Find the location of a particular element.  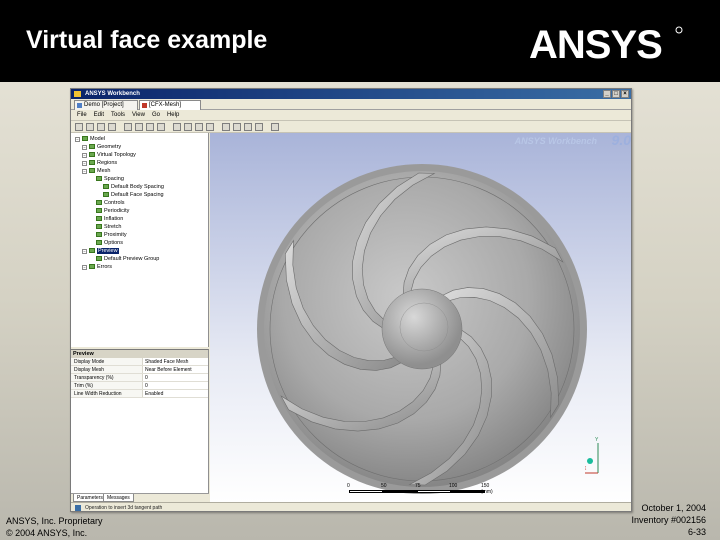

tree-item-label: Default Body Spacing is located at coordinates (137, 187).